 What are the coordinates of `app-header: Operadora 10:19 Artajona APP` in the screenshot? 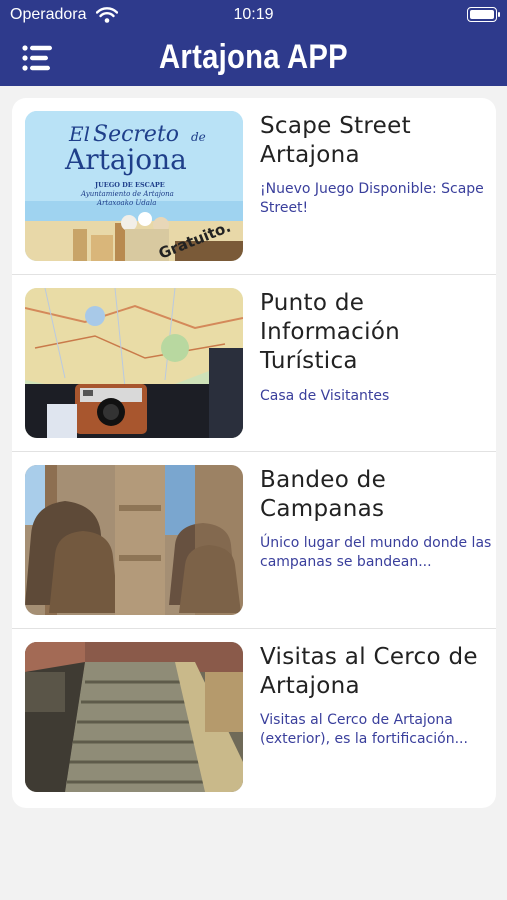 It's located at (253, 43).